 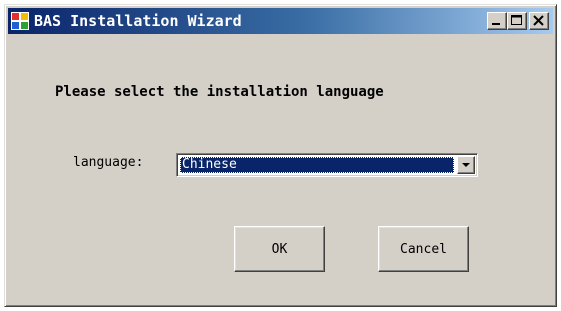 I want to click on language-selected-value: Chinese, so click(x=317, y=165).